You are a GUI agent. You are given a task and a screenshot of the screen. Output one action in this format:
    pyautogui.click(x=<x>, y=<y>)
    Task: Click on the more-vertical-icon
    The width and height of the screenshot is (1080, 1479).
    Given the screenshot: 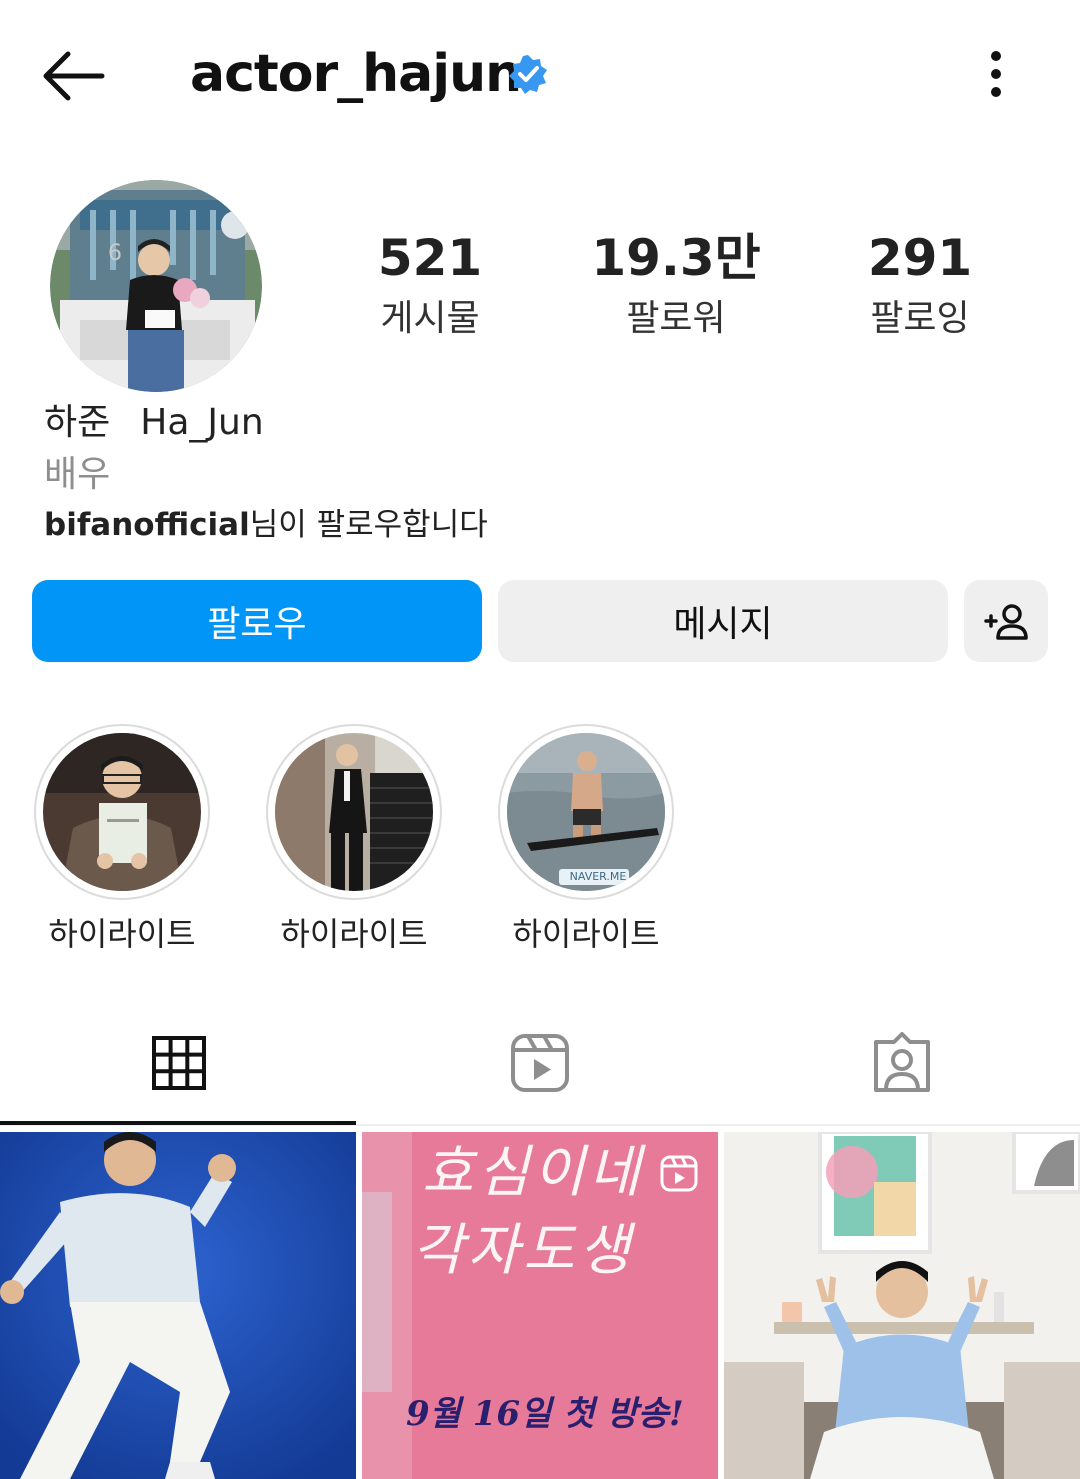 What is the action you would take?
    pyautogui.click(x=996, y=74)
    